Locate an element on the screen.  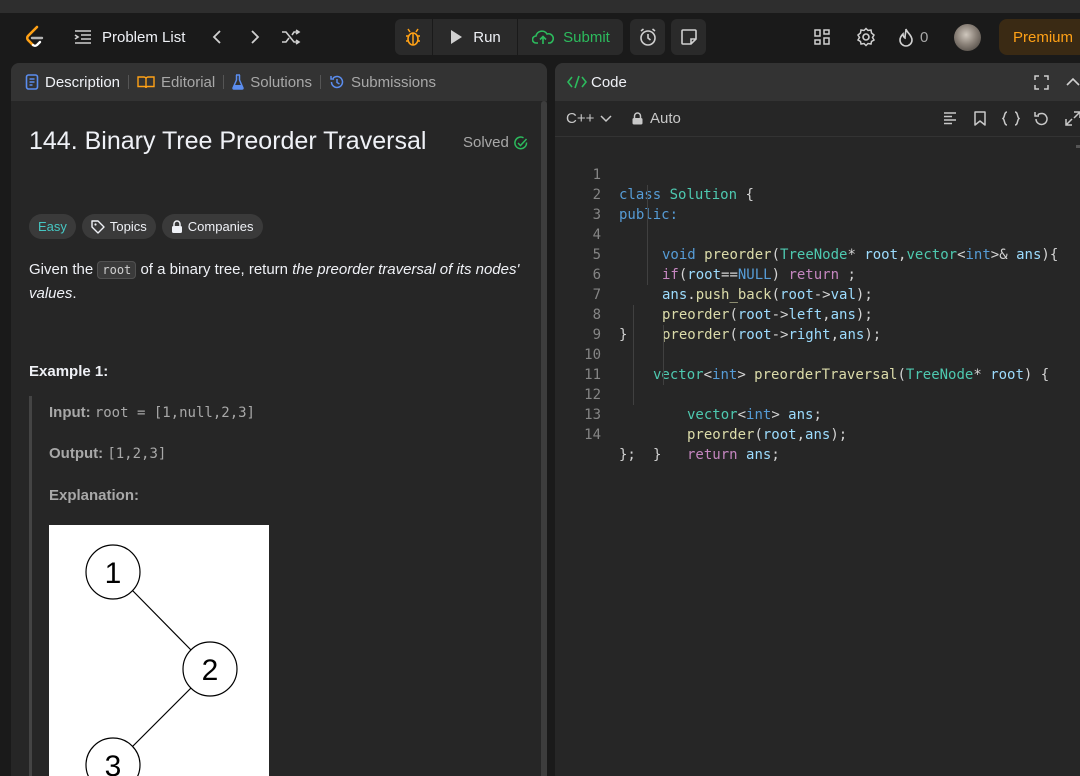
braces-button is located at coordinates (1011, 120).